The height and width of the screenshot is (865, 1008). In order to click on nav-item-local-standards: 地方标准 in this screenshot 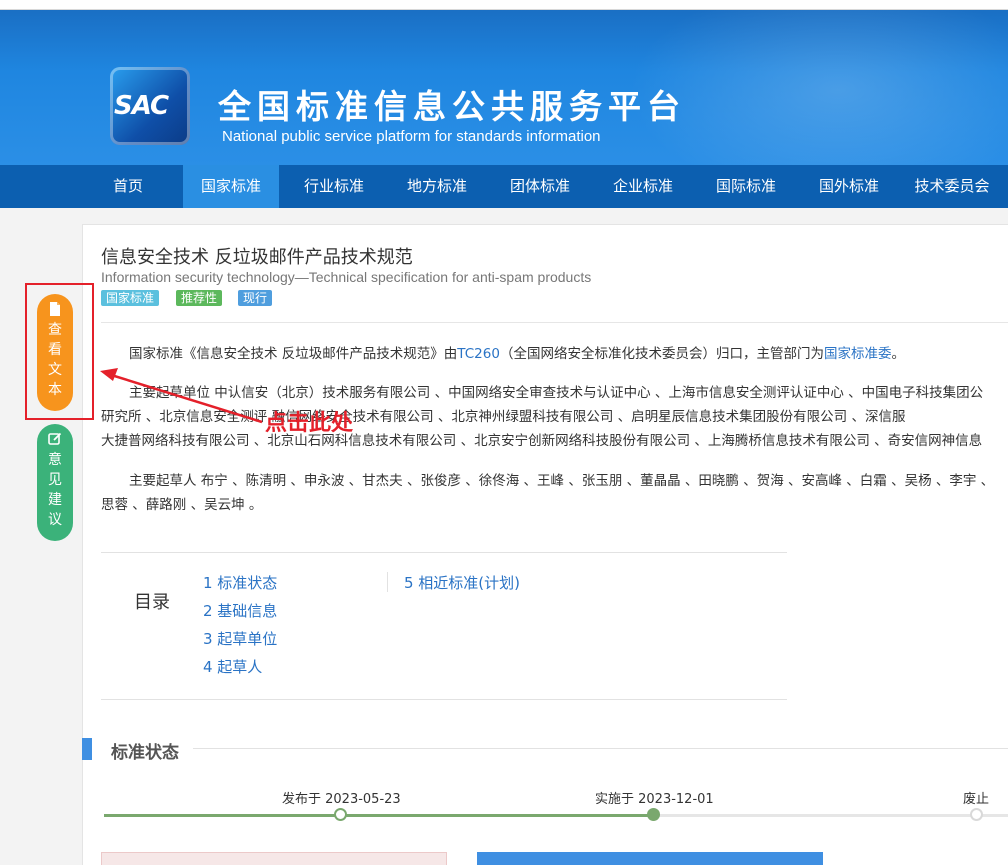, I will do `click(437, 186)`.